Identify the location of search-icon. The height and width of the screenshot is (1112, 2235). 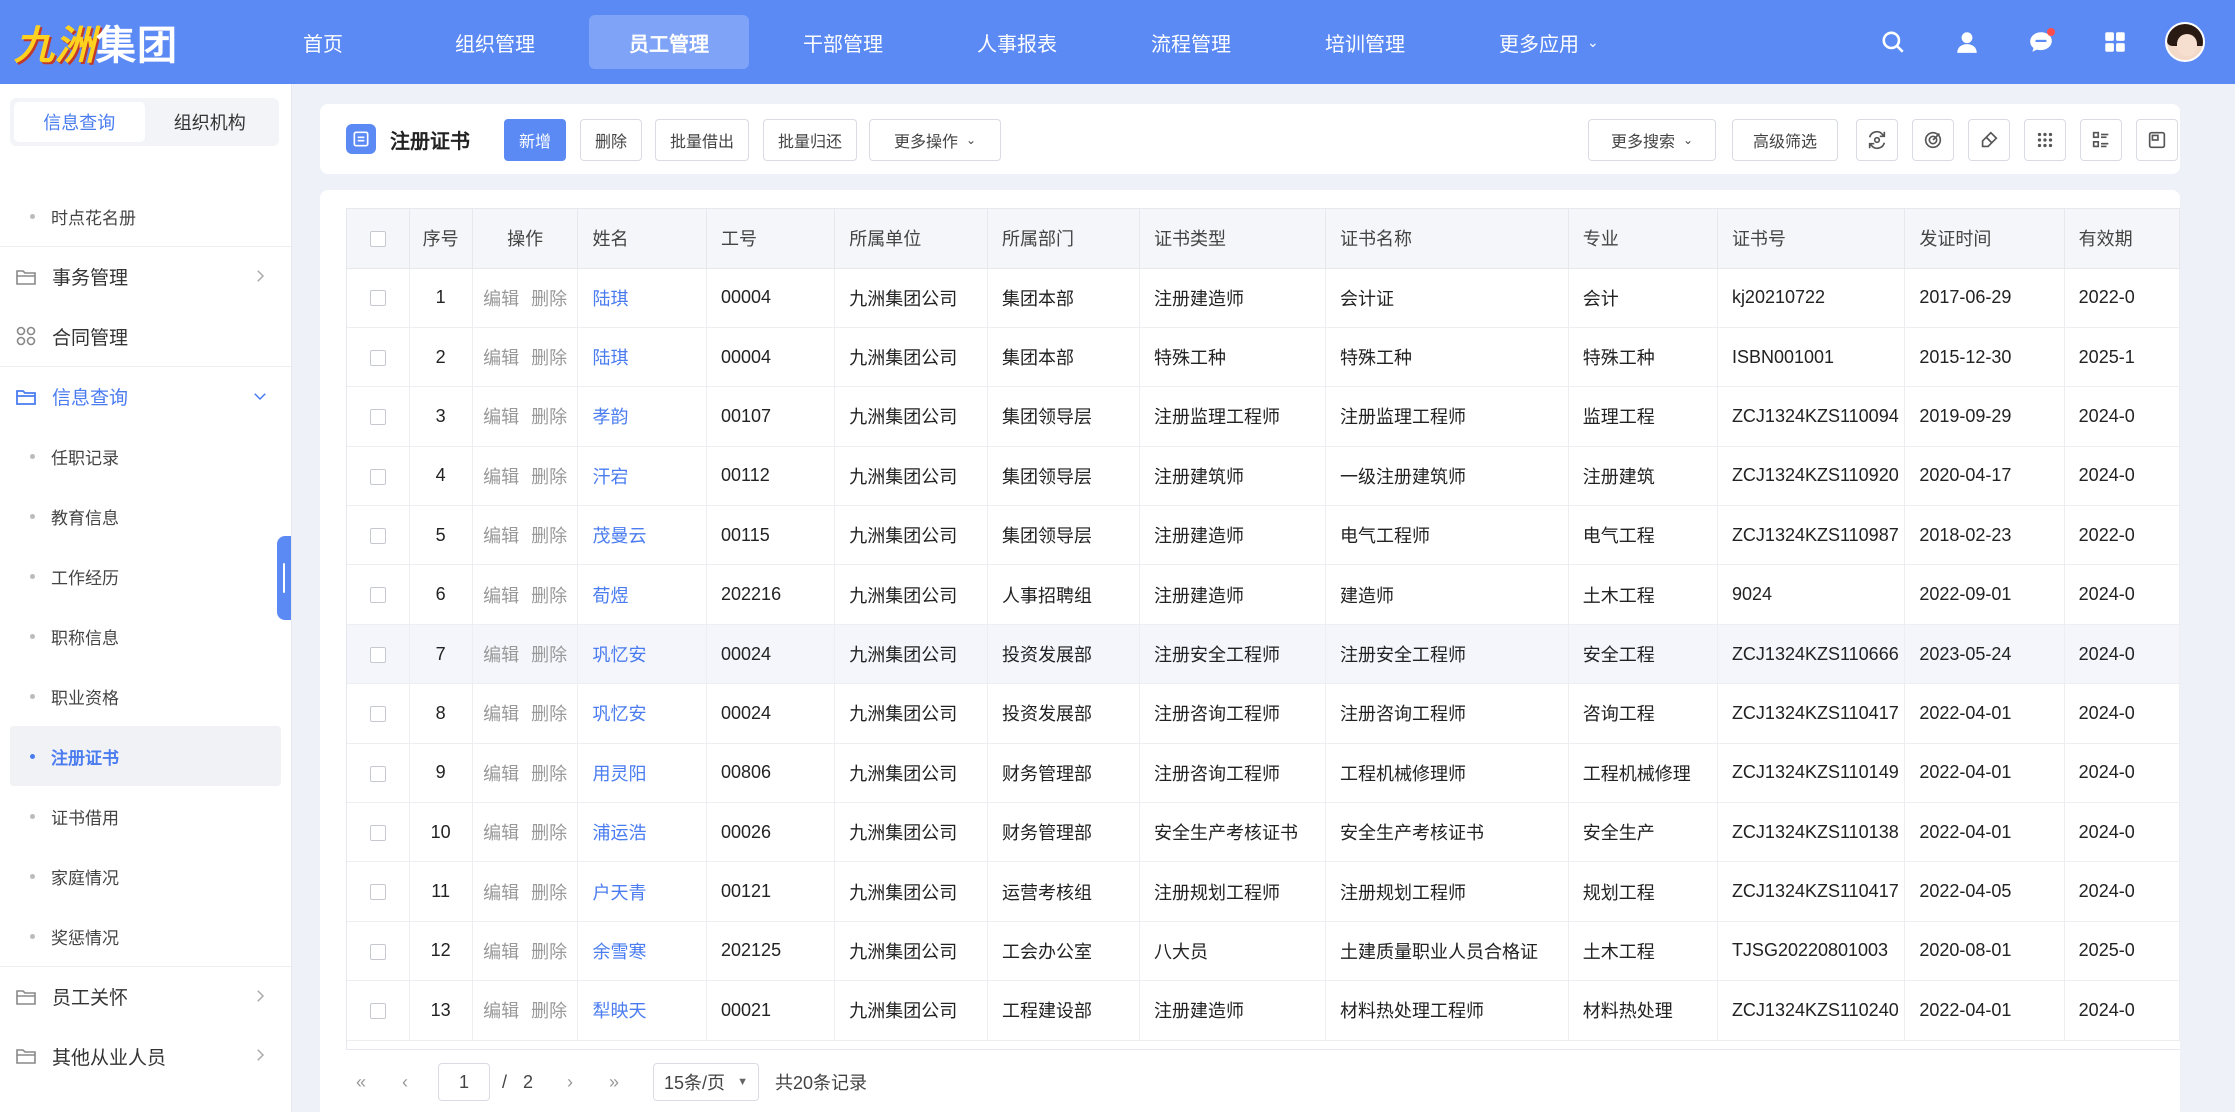
(1893, 42).